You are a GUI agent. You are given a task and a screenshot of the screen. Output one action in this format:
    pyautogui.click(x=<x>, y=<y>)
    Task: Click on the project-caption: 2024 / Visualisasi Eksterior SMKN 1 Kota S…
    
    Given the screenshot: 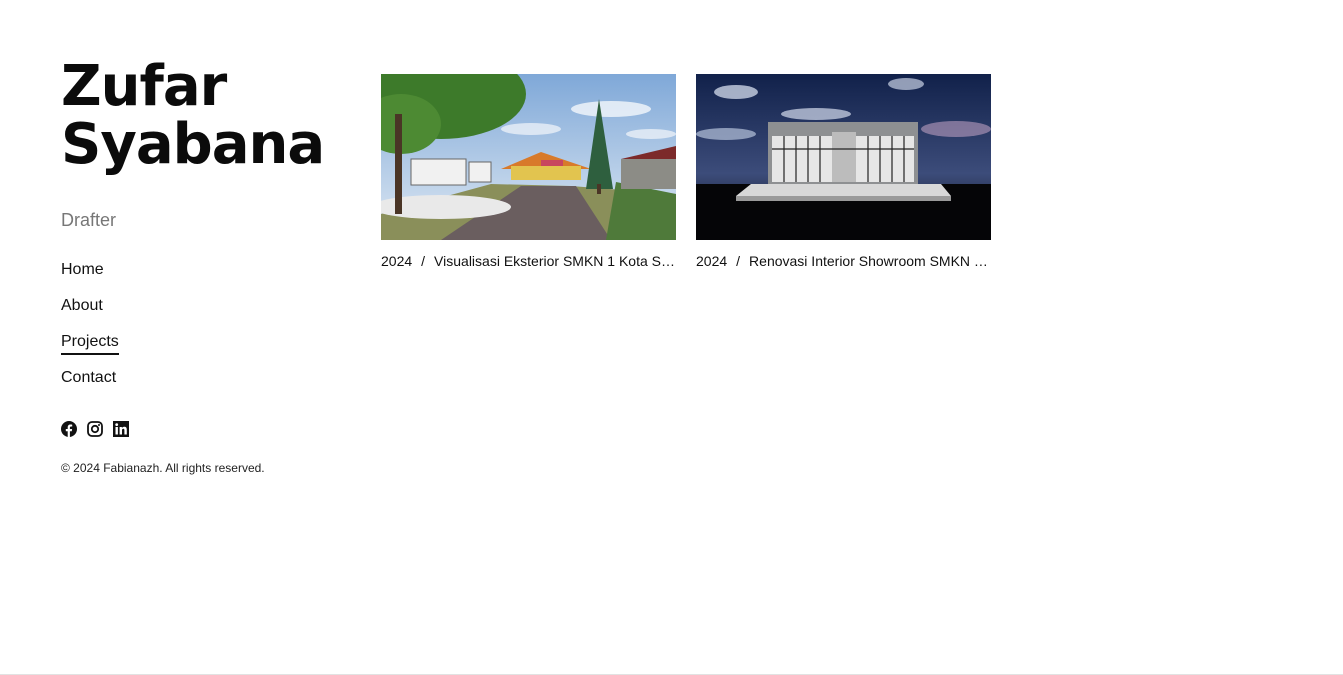 What is the action you would take?
    pyautogui.click(x=528, y=261)
    